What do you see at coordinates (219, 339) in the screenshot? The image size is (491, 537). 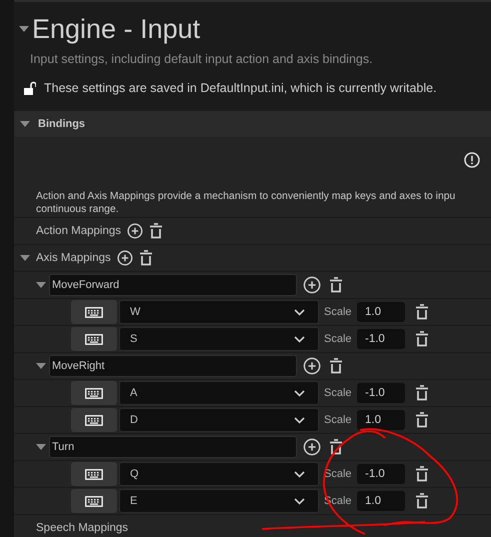 I see `key-dropdown: S` at bounding box center [219, 339].